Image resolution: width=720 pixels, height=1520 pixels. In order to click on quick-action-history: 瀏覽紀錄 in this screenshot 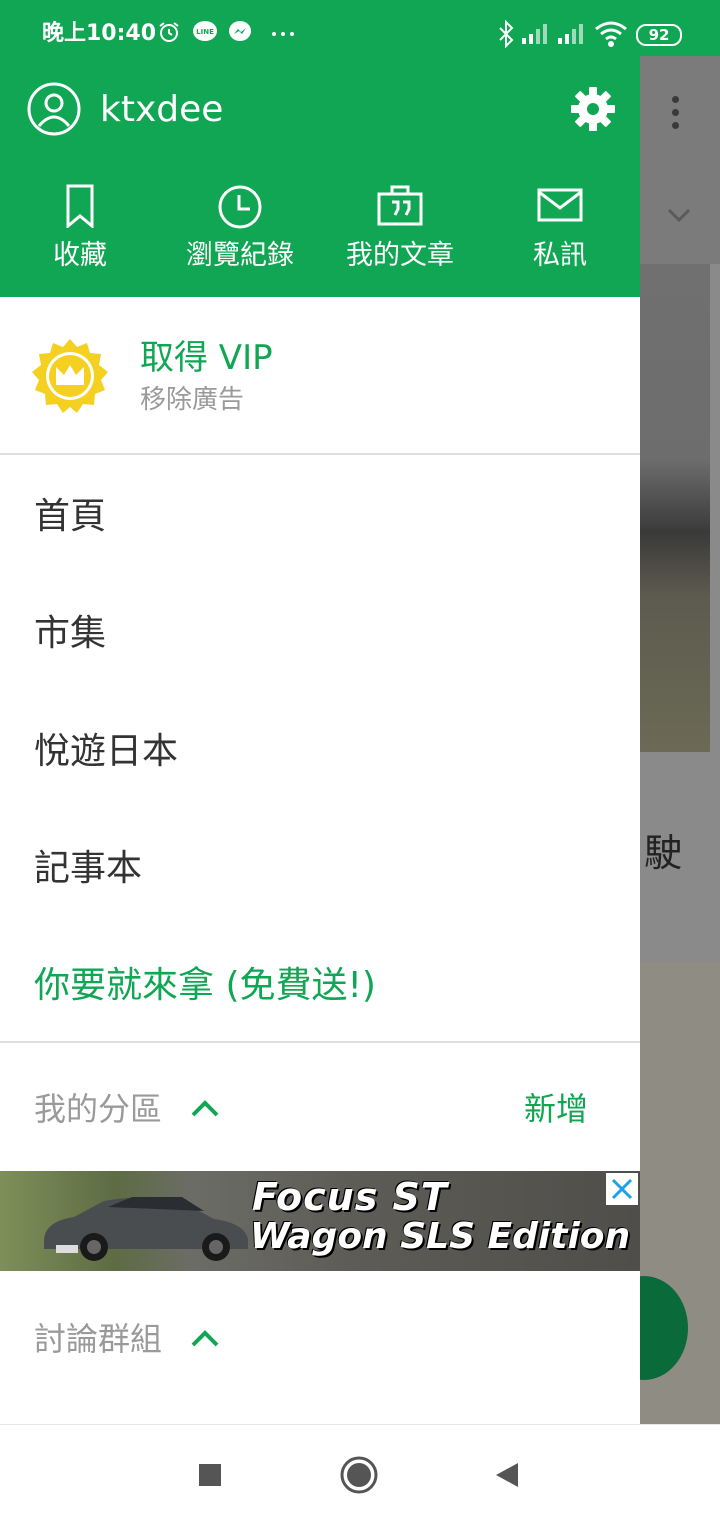, I will do `click(240, 234)`.